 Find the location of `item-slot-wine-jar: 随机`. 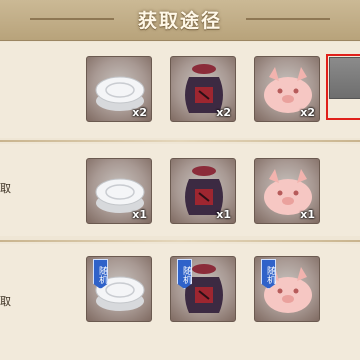

item-slot-wine-jar: 随机 is located at coordinates (203, 289).